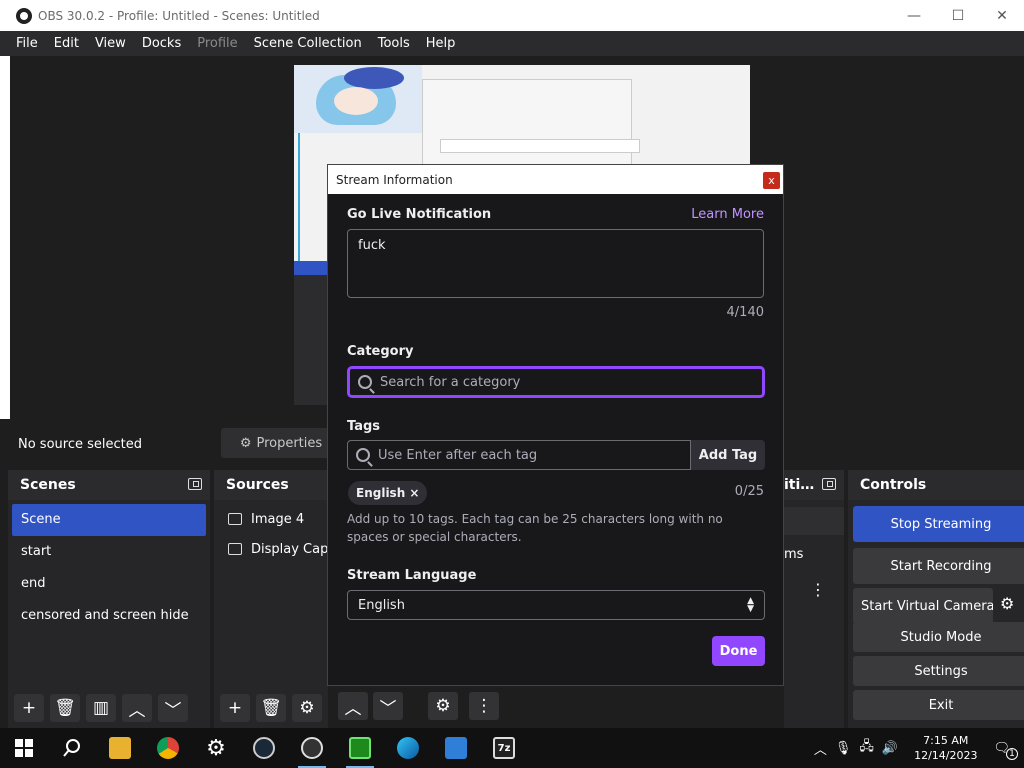  Describe the element at coordinates (794, 554) in the screenshot. I see `duration-unit: ms` at that location.